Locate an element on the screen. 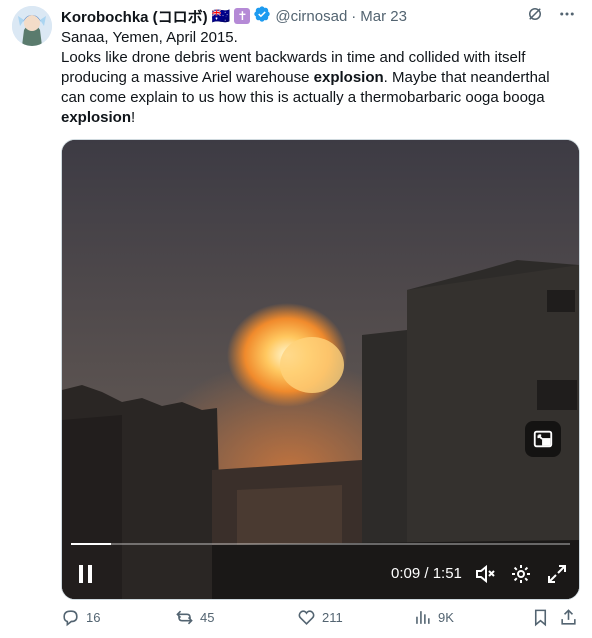  views-button: 9K is located at coordinates (433, 617).